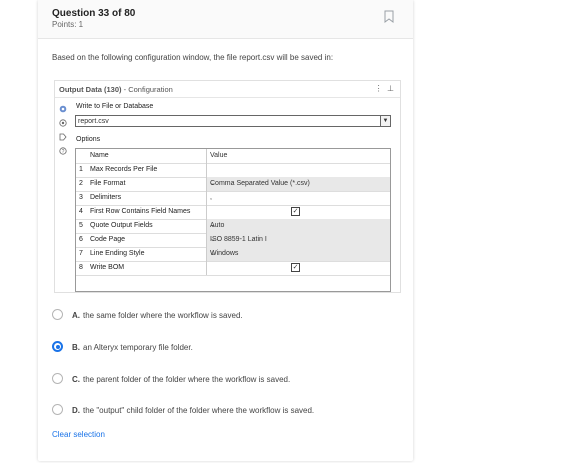 The image size is (582, 463). I want to click on grid-row: 4 First Row Contains Field Names ✓, so click(233, 212).